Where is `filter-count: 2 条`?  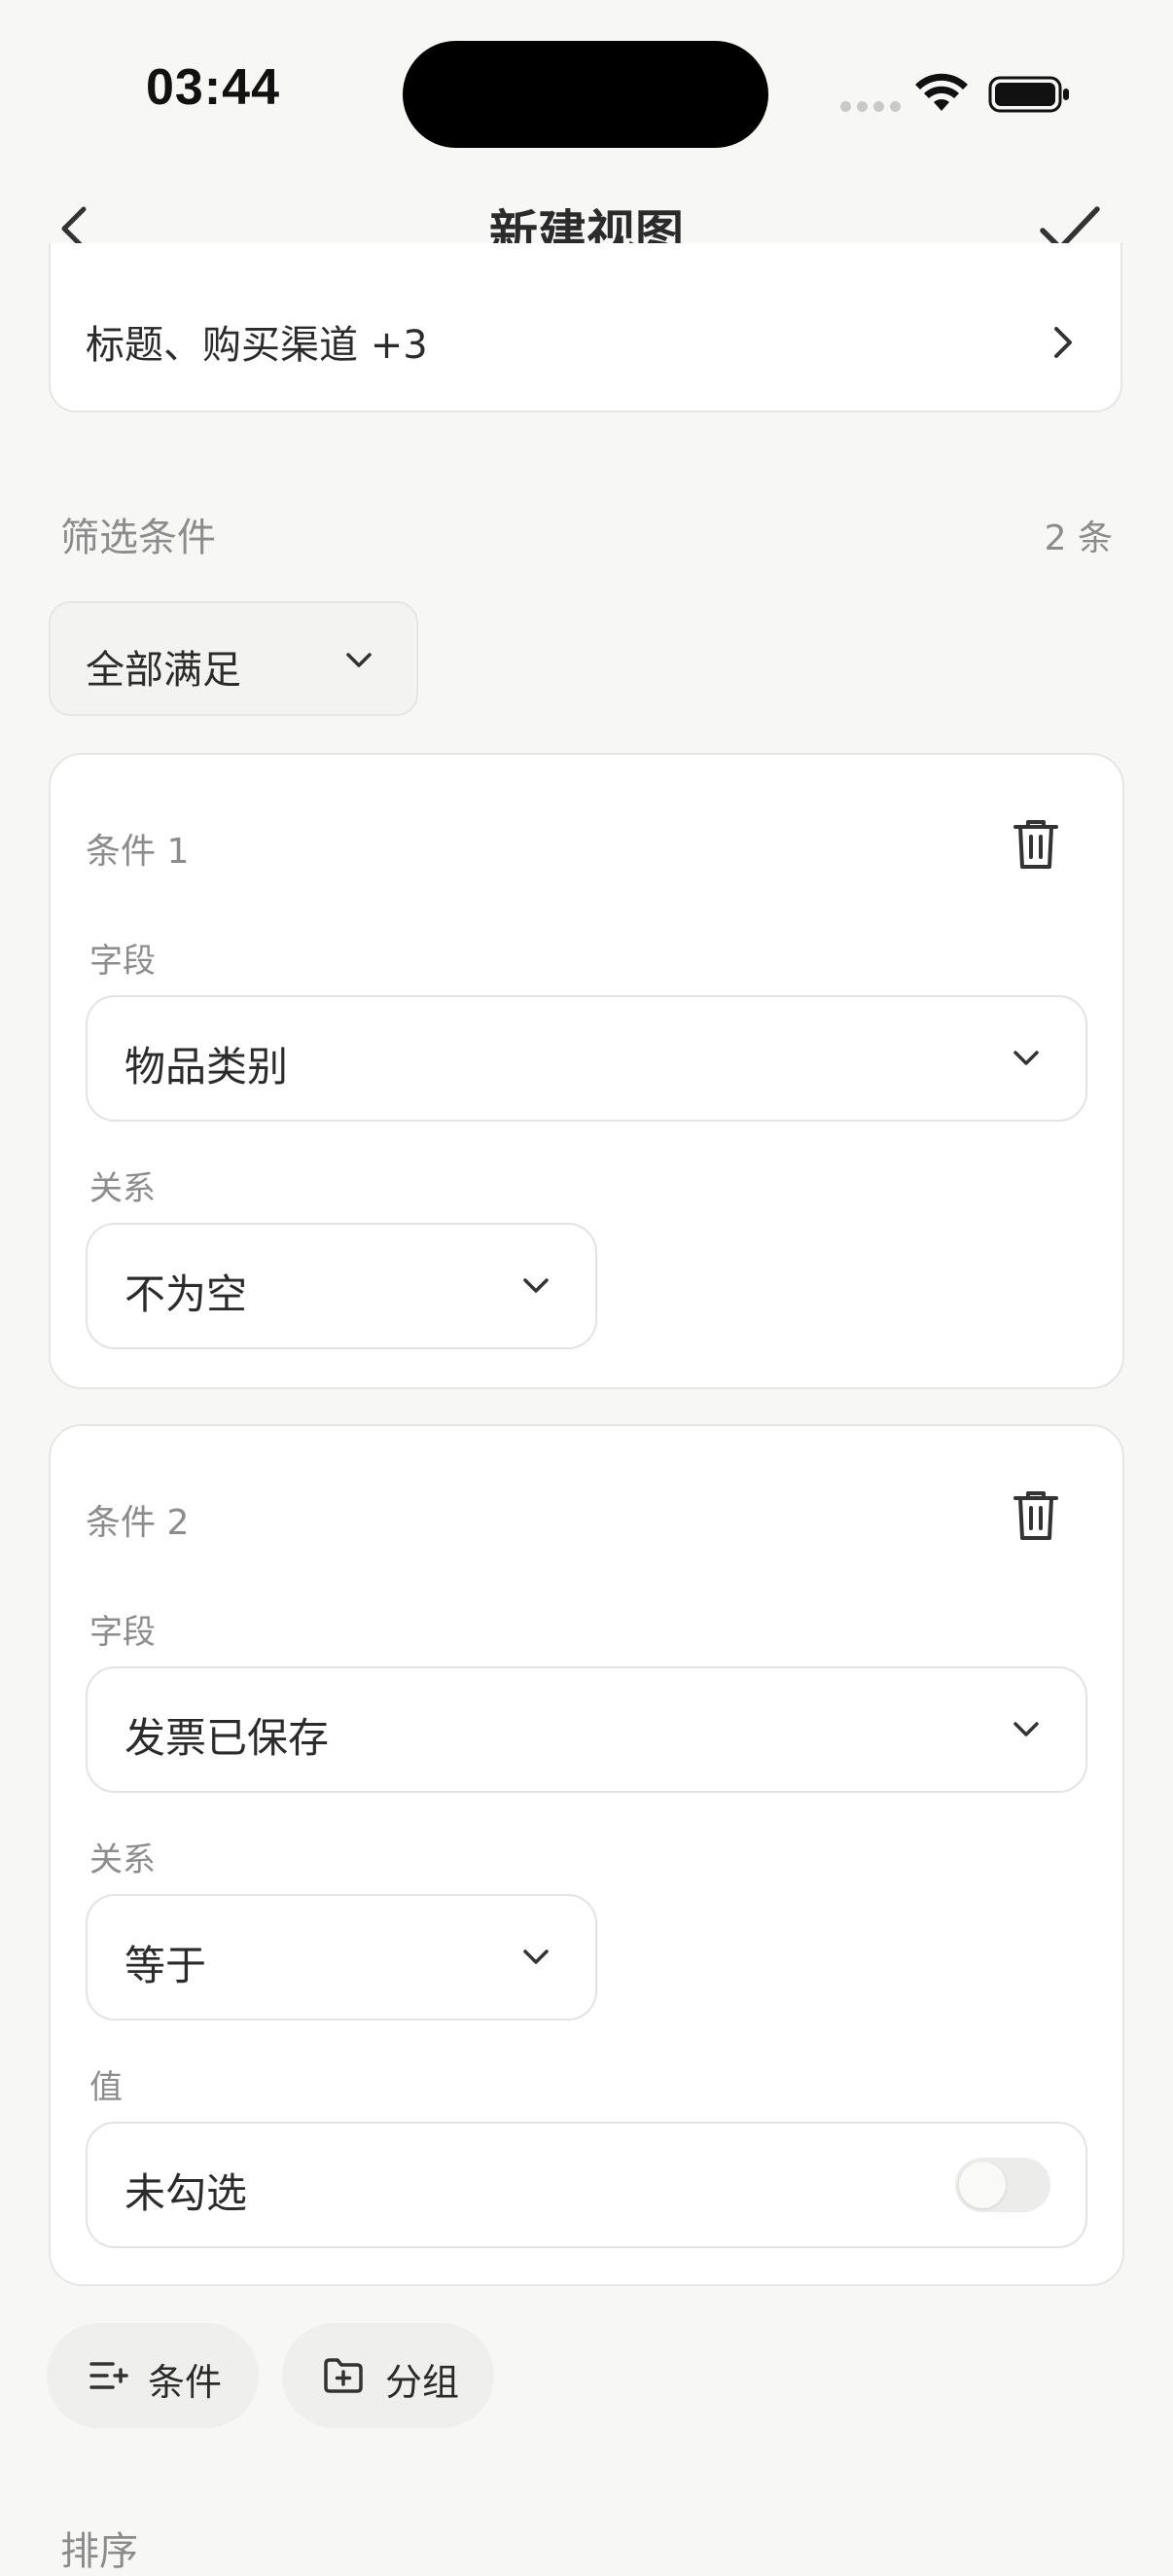
filter-count: 2 条 is located at coordinates (1078, 538).